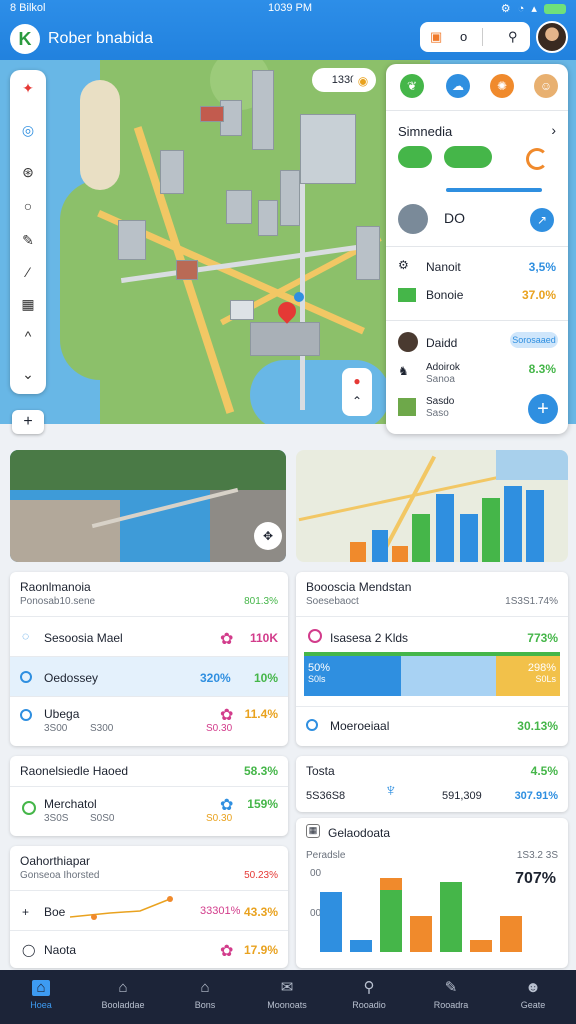 This screenshot has height=1024, width=576. I want to click on list-item: ◌ Sesoosia Mael ✿ 110K, so click(149, 636).